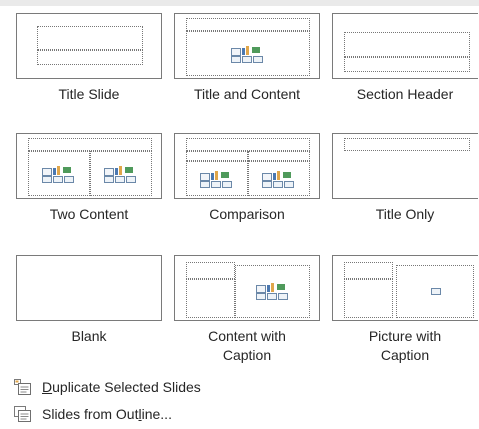  I want to click on text-placeholder, so click(407, 64).